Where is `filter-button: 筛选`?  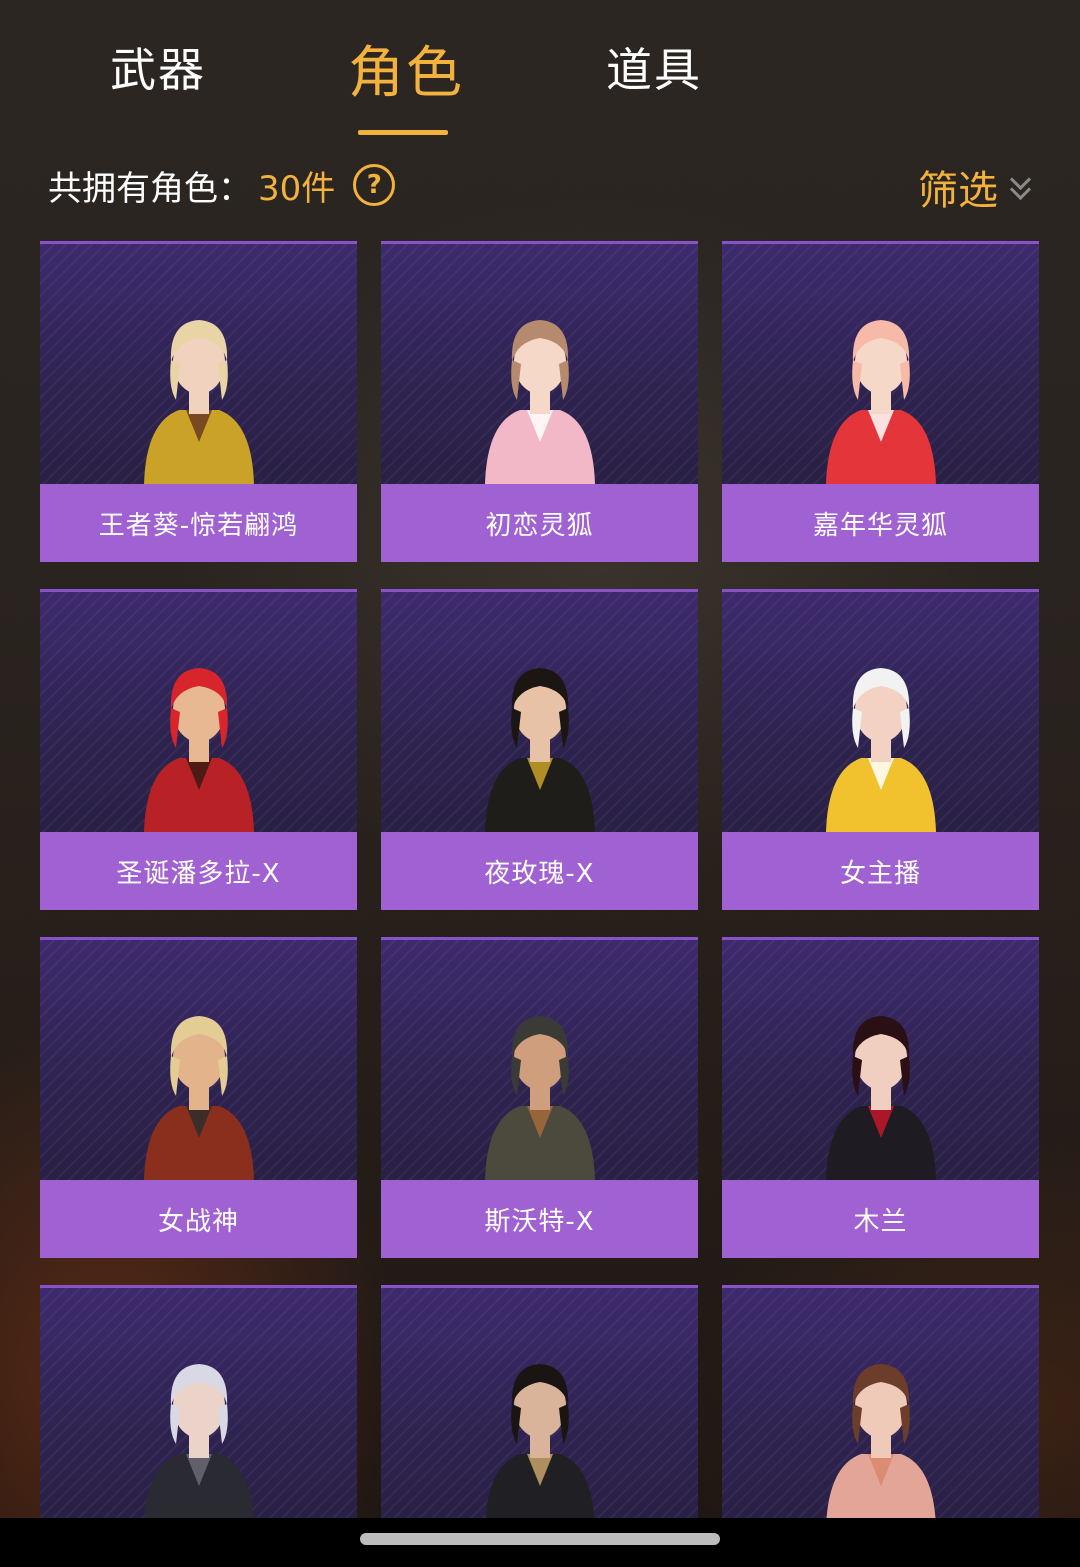 filter-button: 筛选 is located at coordinates (975, 187).